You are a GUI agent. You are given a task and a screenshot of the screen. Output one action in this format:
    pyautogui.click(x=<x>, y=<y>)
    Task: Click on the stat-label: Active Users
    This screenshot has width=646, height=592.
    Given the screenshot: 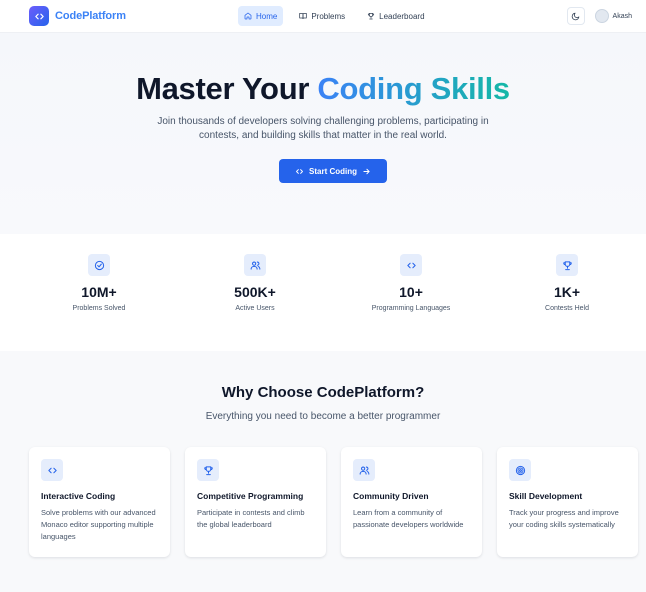 What is the action you would take?
    pyautogui.click(x=255, y=308)
    